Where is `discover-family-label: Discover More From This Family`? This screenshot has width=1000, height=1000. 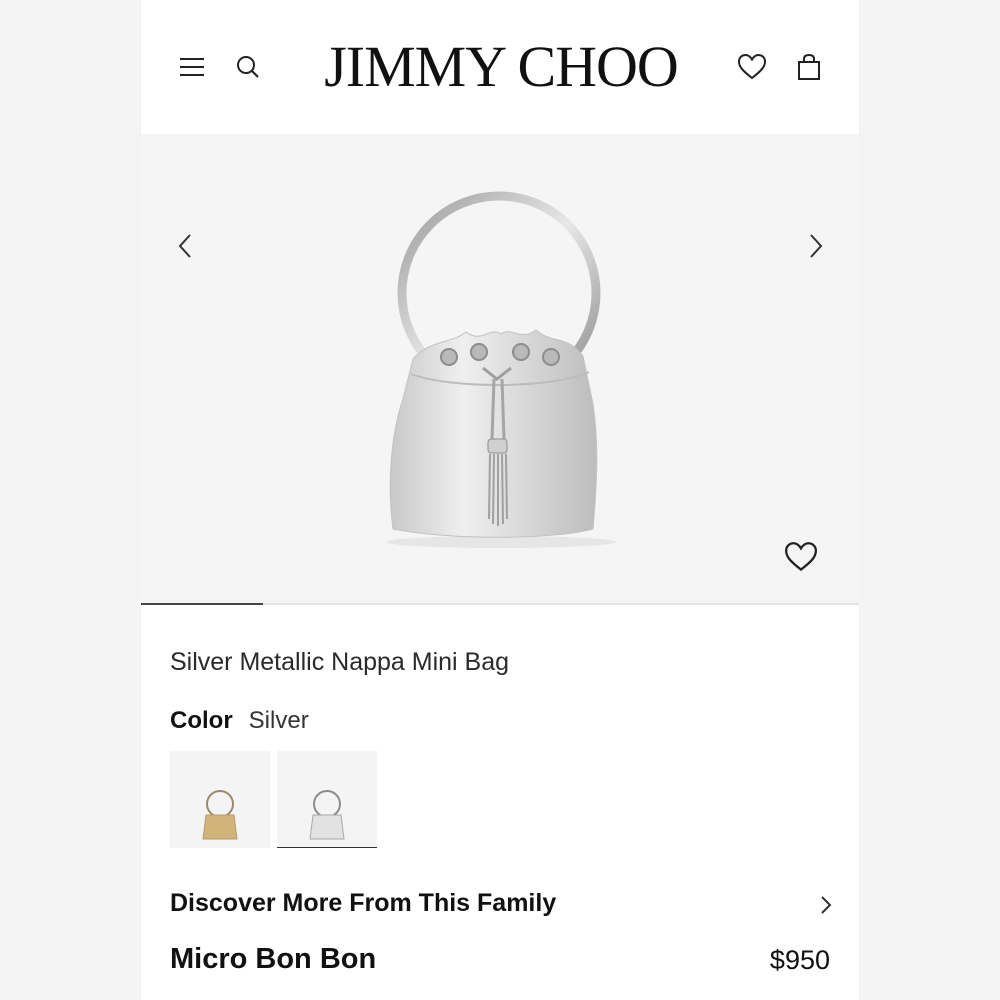 discover-family-label: Discover More From This Family is located at coordinates (363, 903).